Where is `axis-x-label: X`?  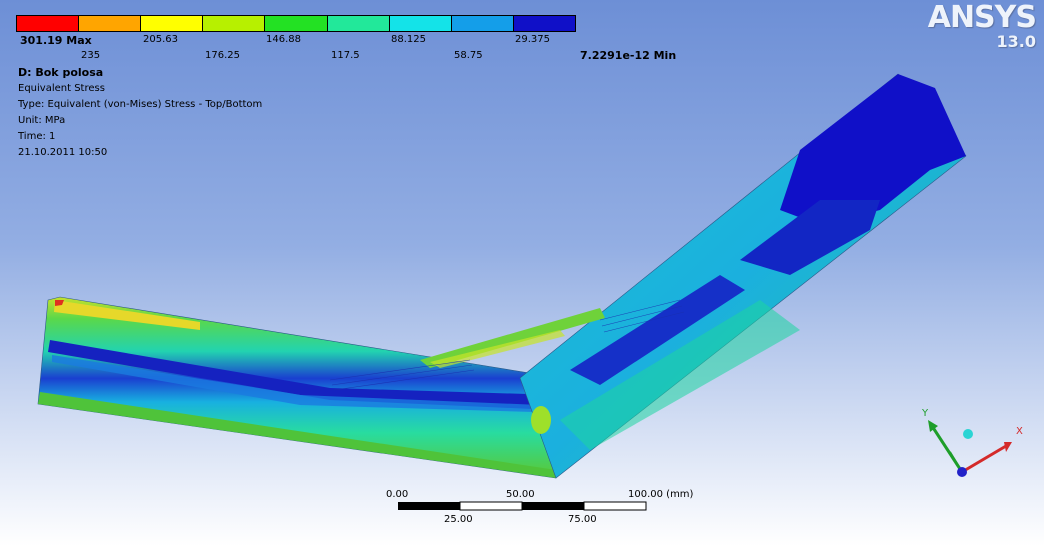
axis-x-label: X is located at coordinates (1019, 431).